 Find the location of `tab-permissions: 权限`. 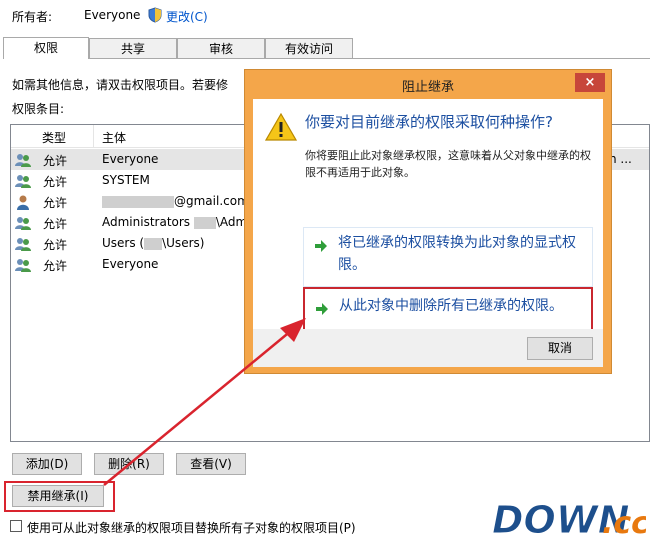

tab-permissions: 权限 is located at coordinates (46, 48).